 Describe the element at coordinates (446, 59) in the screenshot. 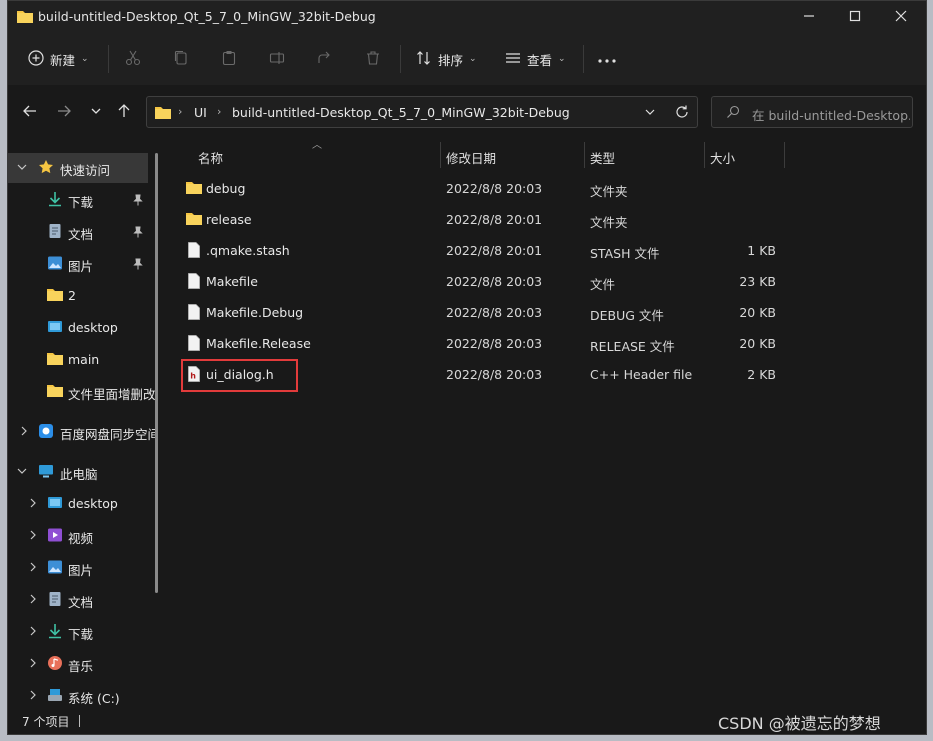

I see `sort-button: 排序 ⌄` at that location.